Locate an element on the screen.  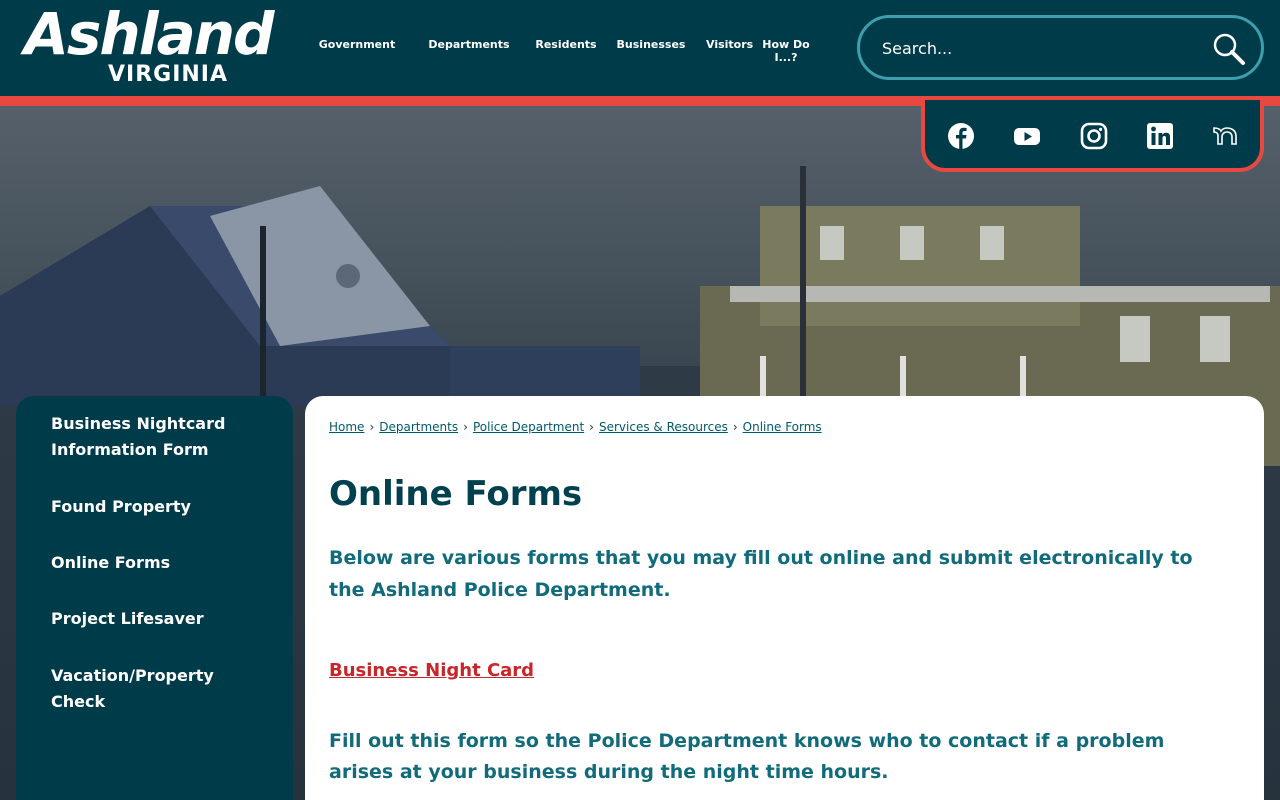
ashland-logo: Ashland VIRGINIA is located at coordinates (154, 46).